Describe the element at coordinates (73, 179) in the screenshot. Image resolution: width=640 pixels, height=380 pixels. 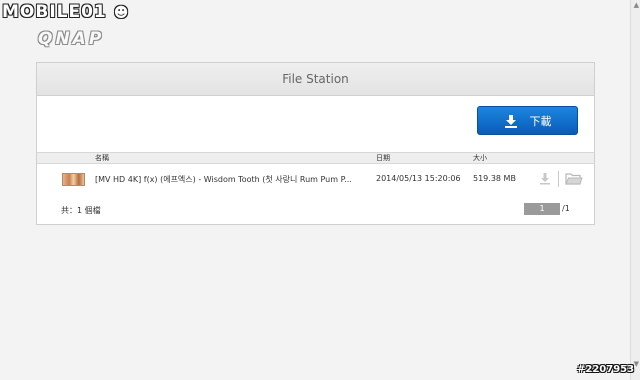
I see `video-thumbnail` at that location.